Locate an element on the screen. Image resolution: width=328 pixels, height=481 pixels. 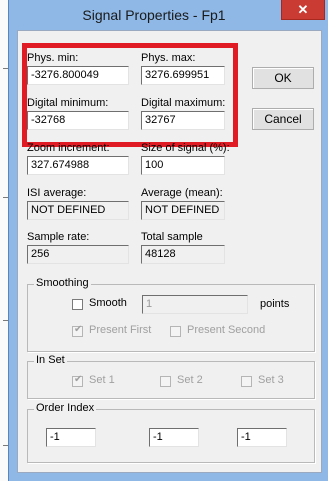
present-first-label: Present First is located at coordinates (120, 330).